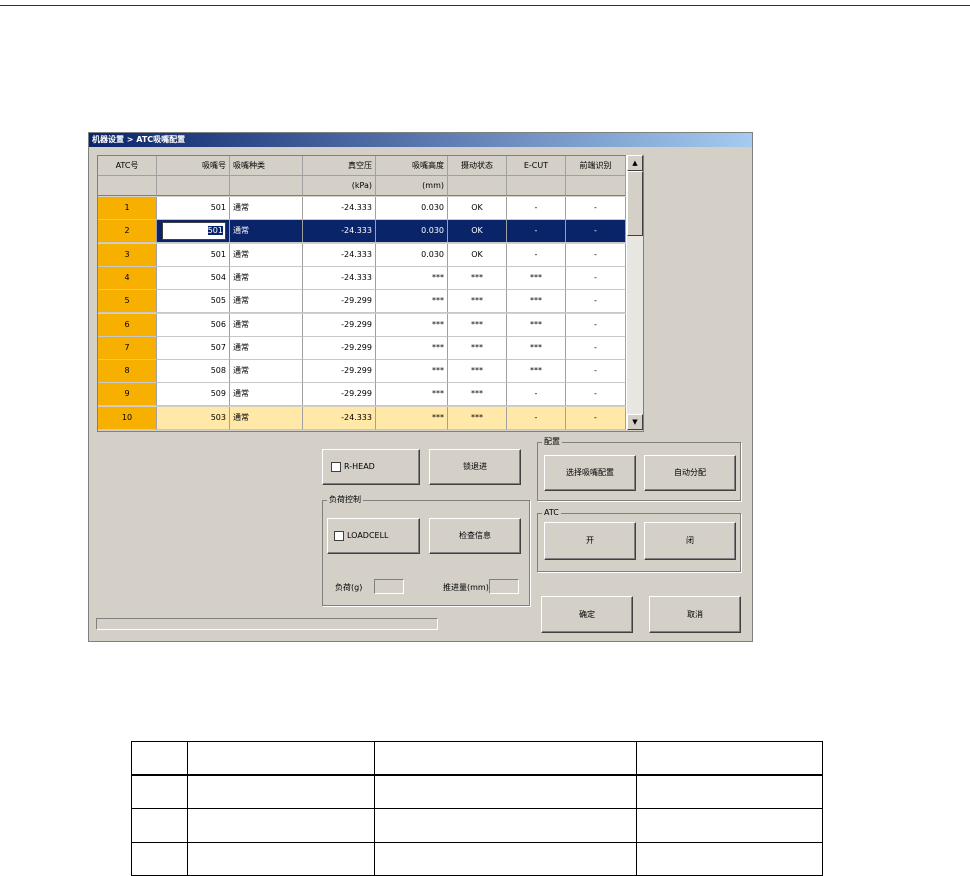 The height and width of the screenshot is (876, 970). I want to click on cancel-button: 取消, so click(695, 614).